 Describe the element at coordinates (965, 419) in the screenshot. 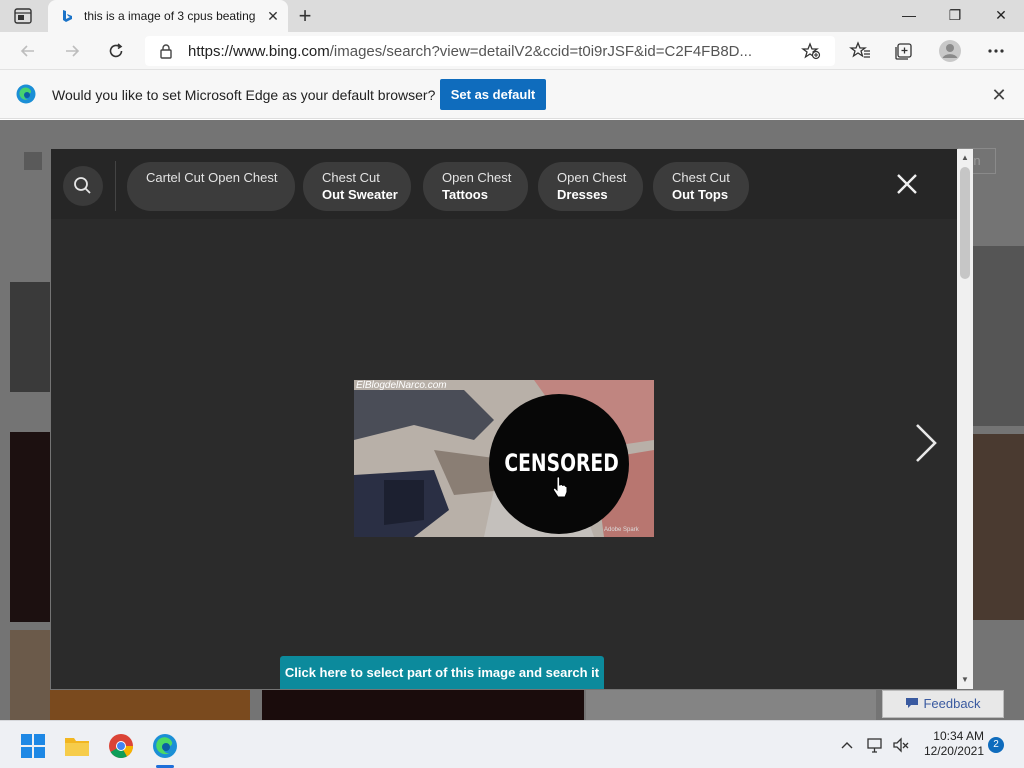

I see `page-scrollbar: ▲ ▼` at that location.